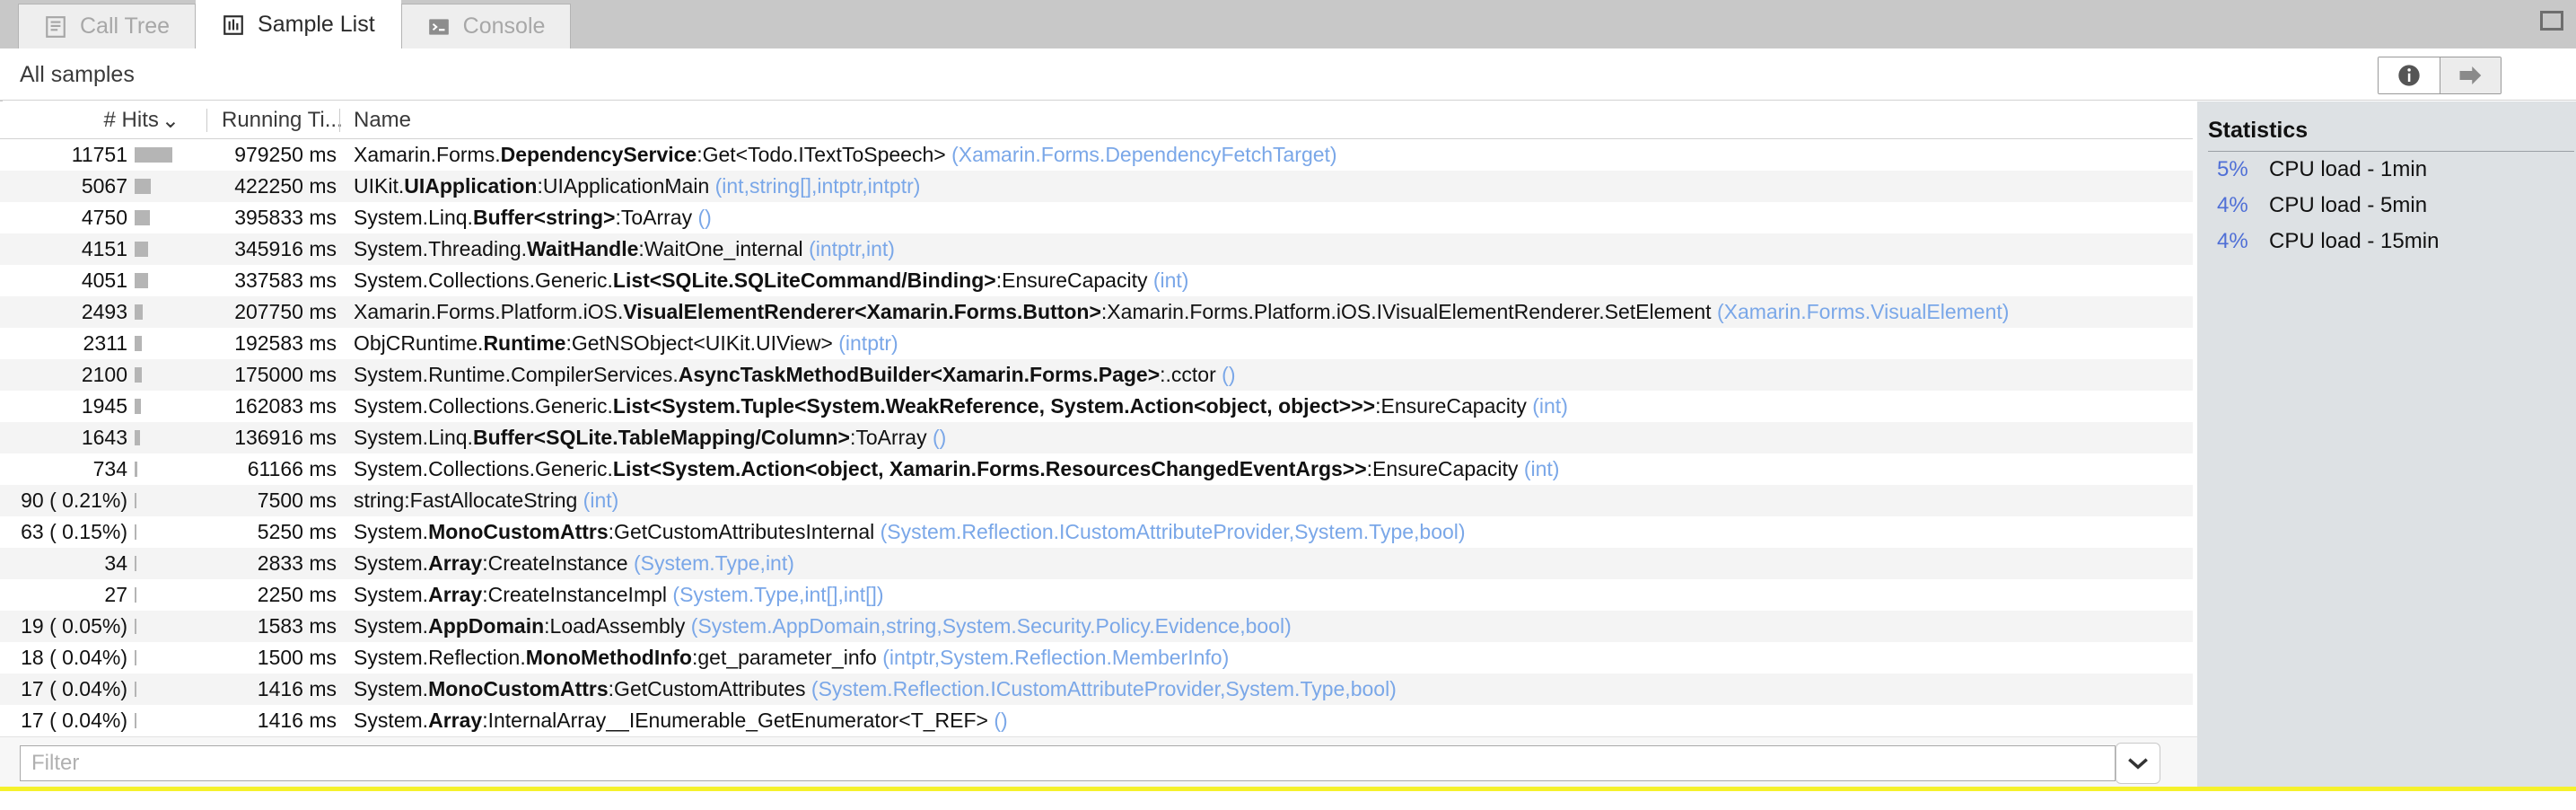 This screenshot has width=2576, height=810. Describe the element at coordinates (699, 343) in the screenshot. I see `name-method: :GetNSObject<UIKit.UIView>` at that location.